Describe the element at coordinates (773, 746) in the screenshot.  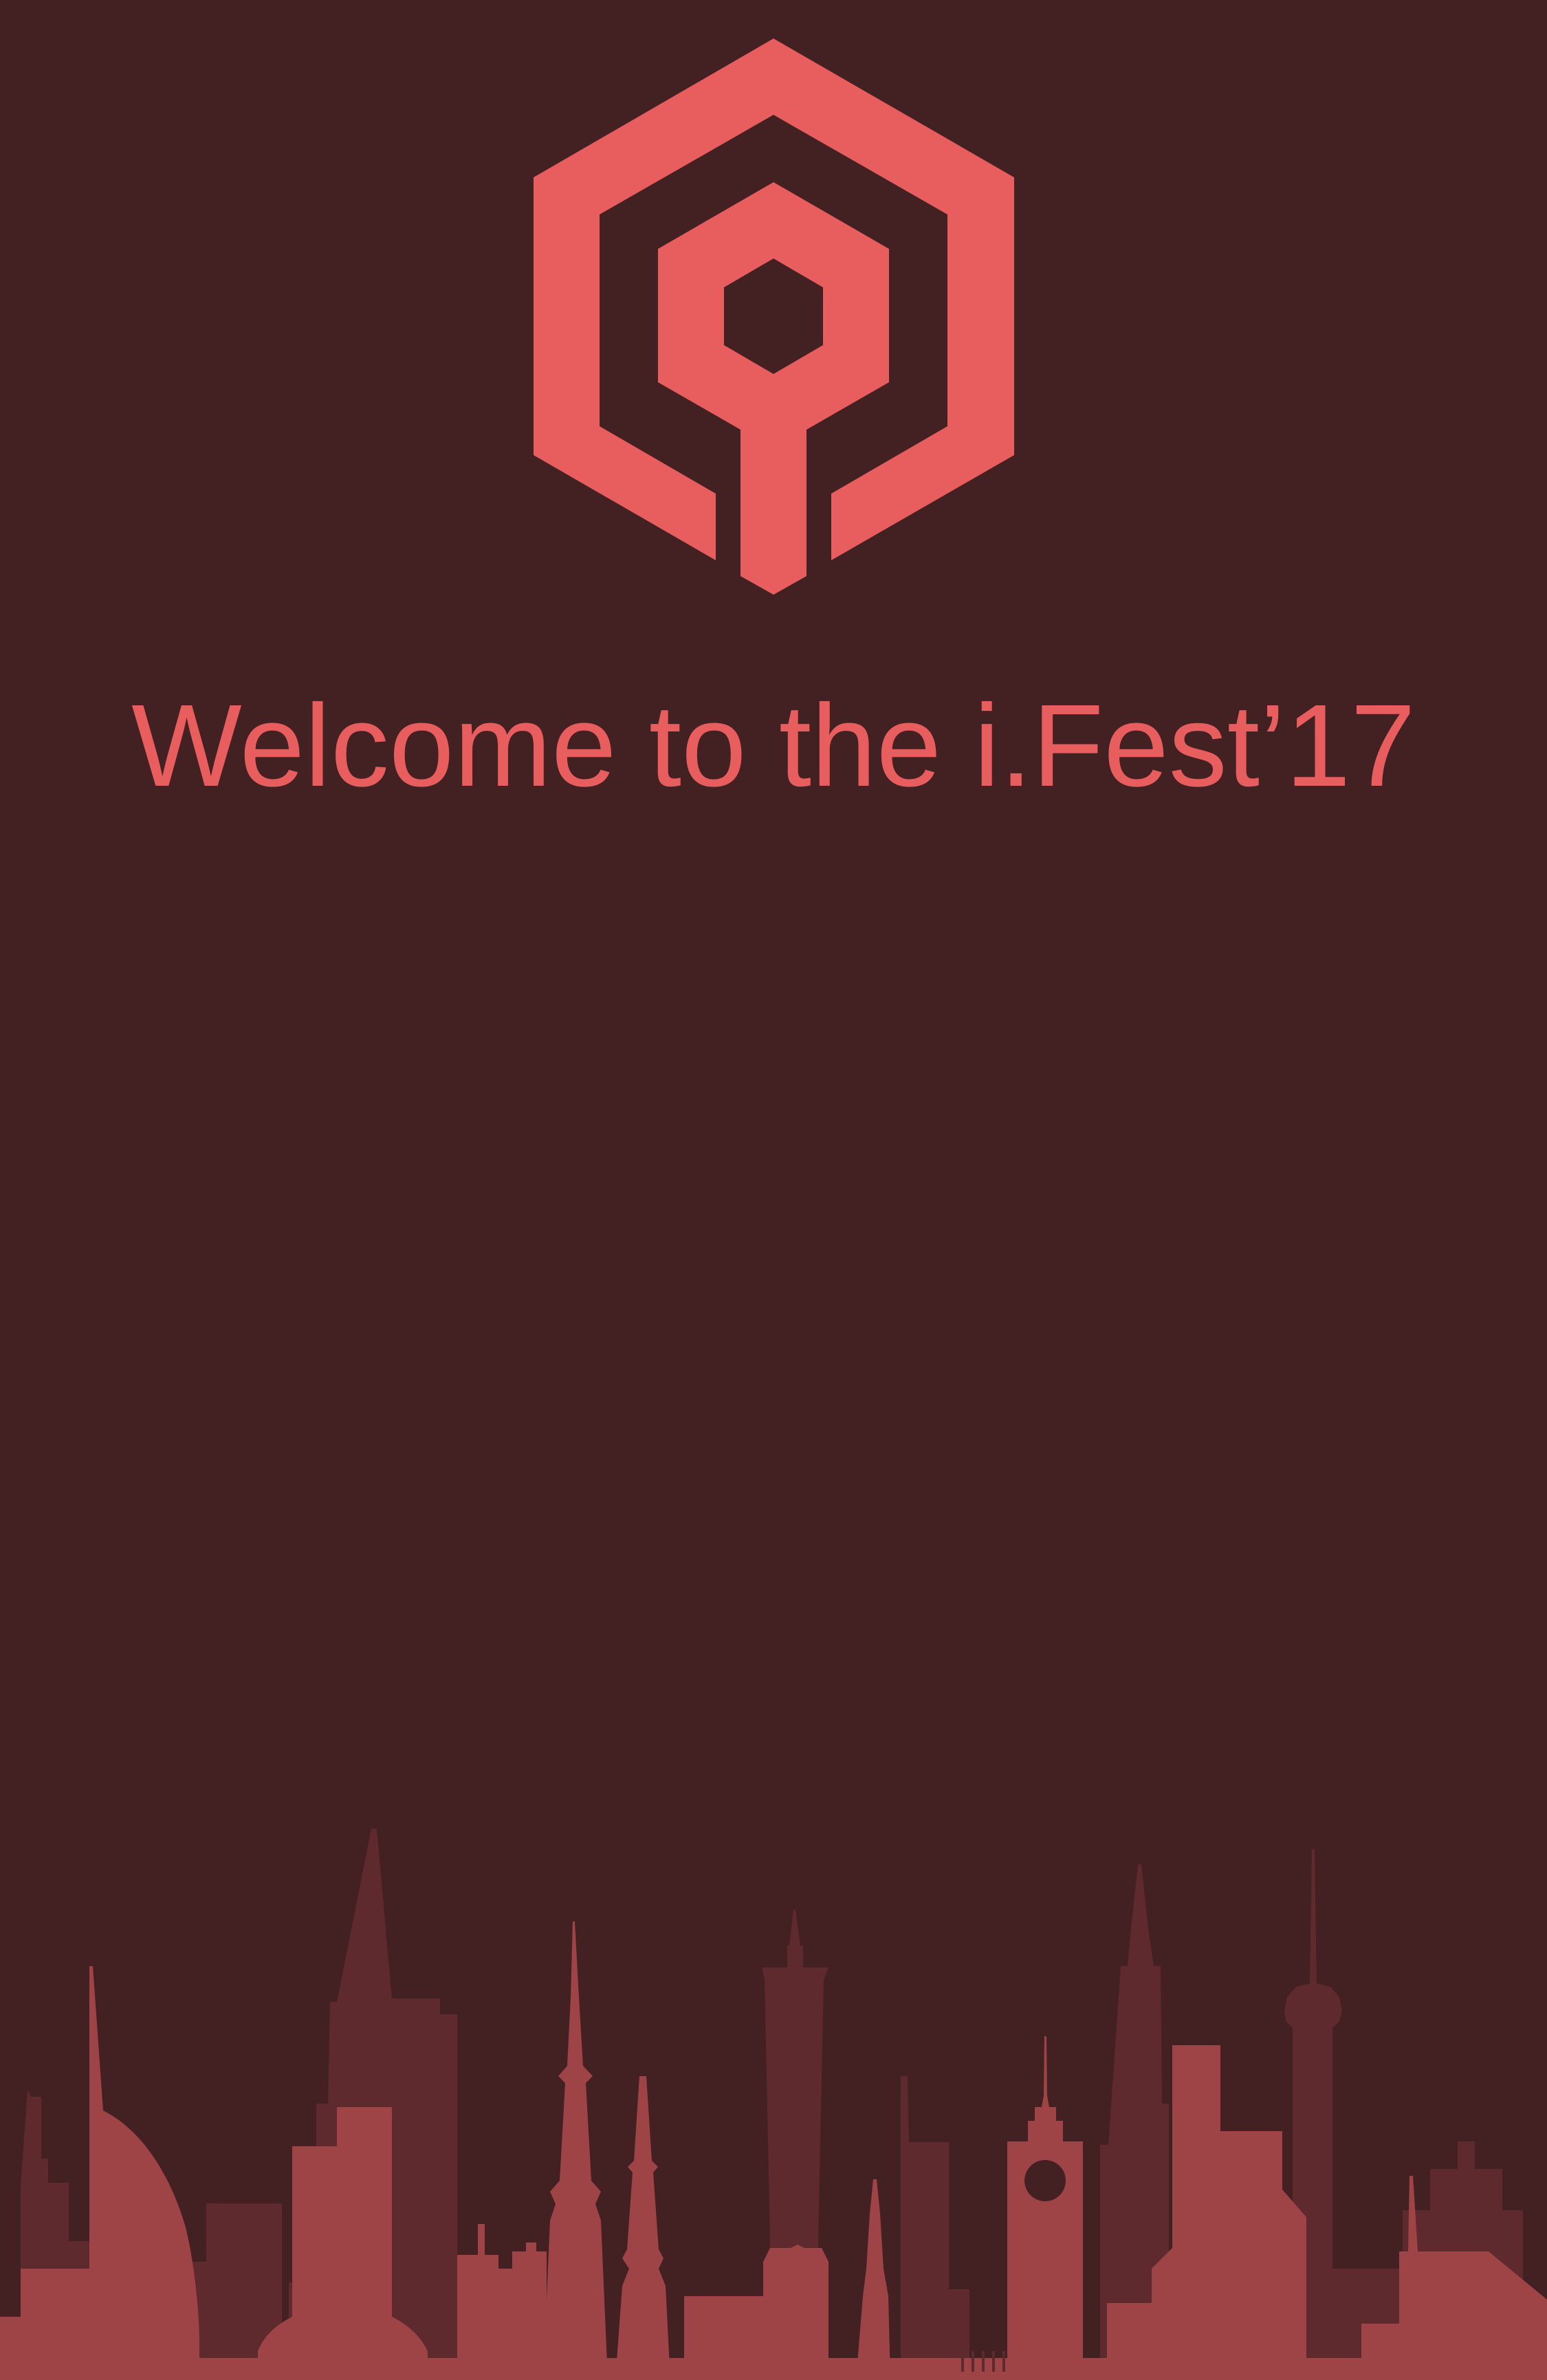
I see `welcome-heading: Welcome to the i.Fest’17` at that location.